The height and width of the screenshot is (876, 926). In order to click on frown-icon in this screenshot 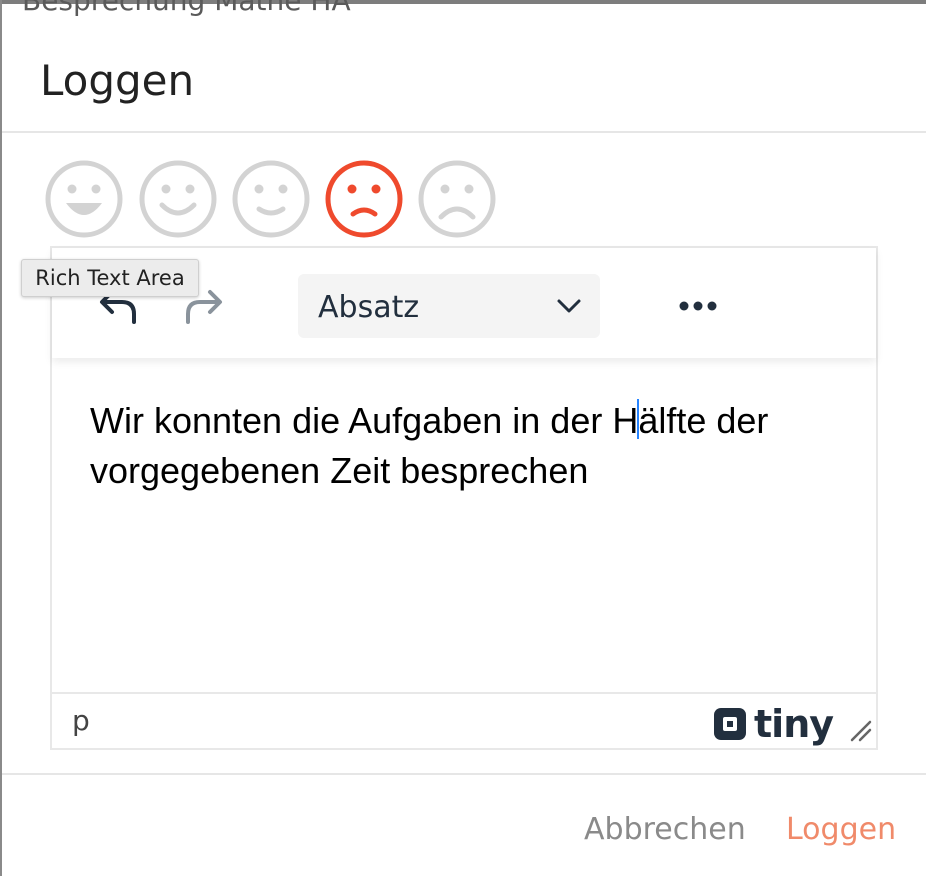, I will do `click(457, 199)`.